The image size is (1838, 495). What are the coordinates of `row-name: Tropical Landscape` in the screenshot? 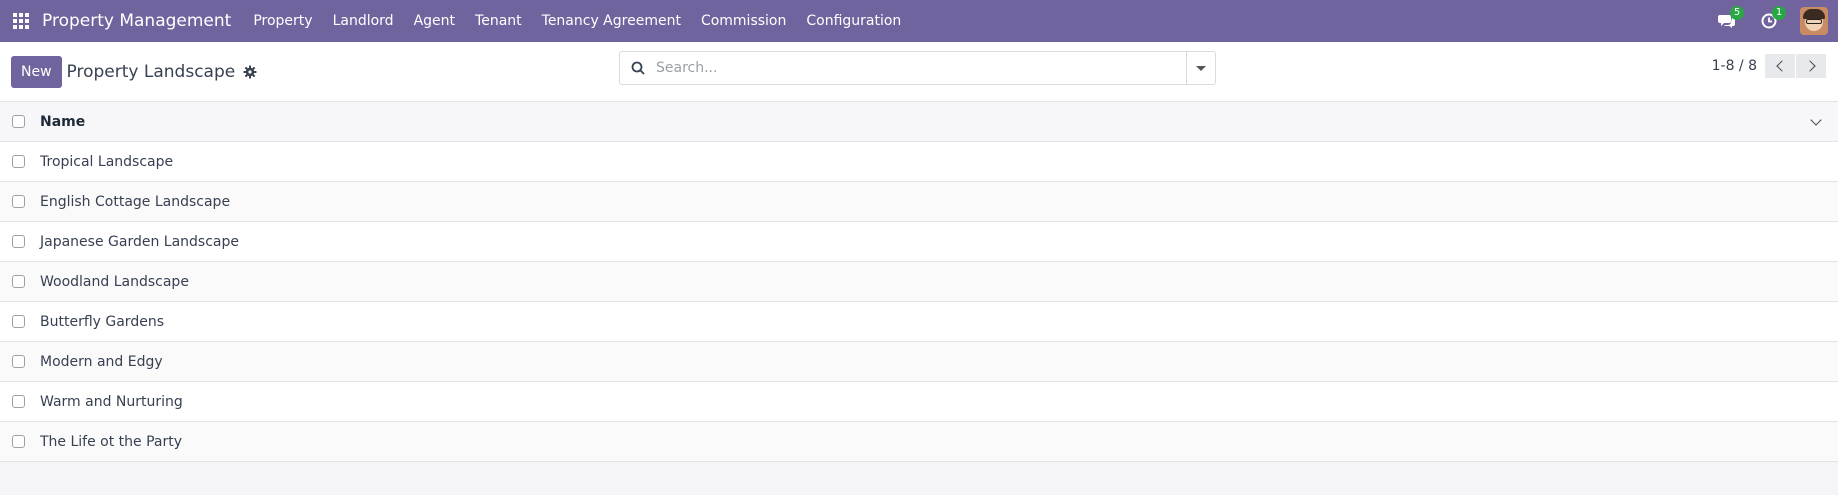 It's located at (107, 161).